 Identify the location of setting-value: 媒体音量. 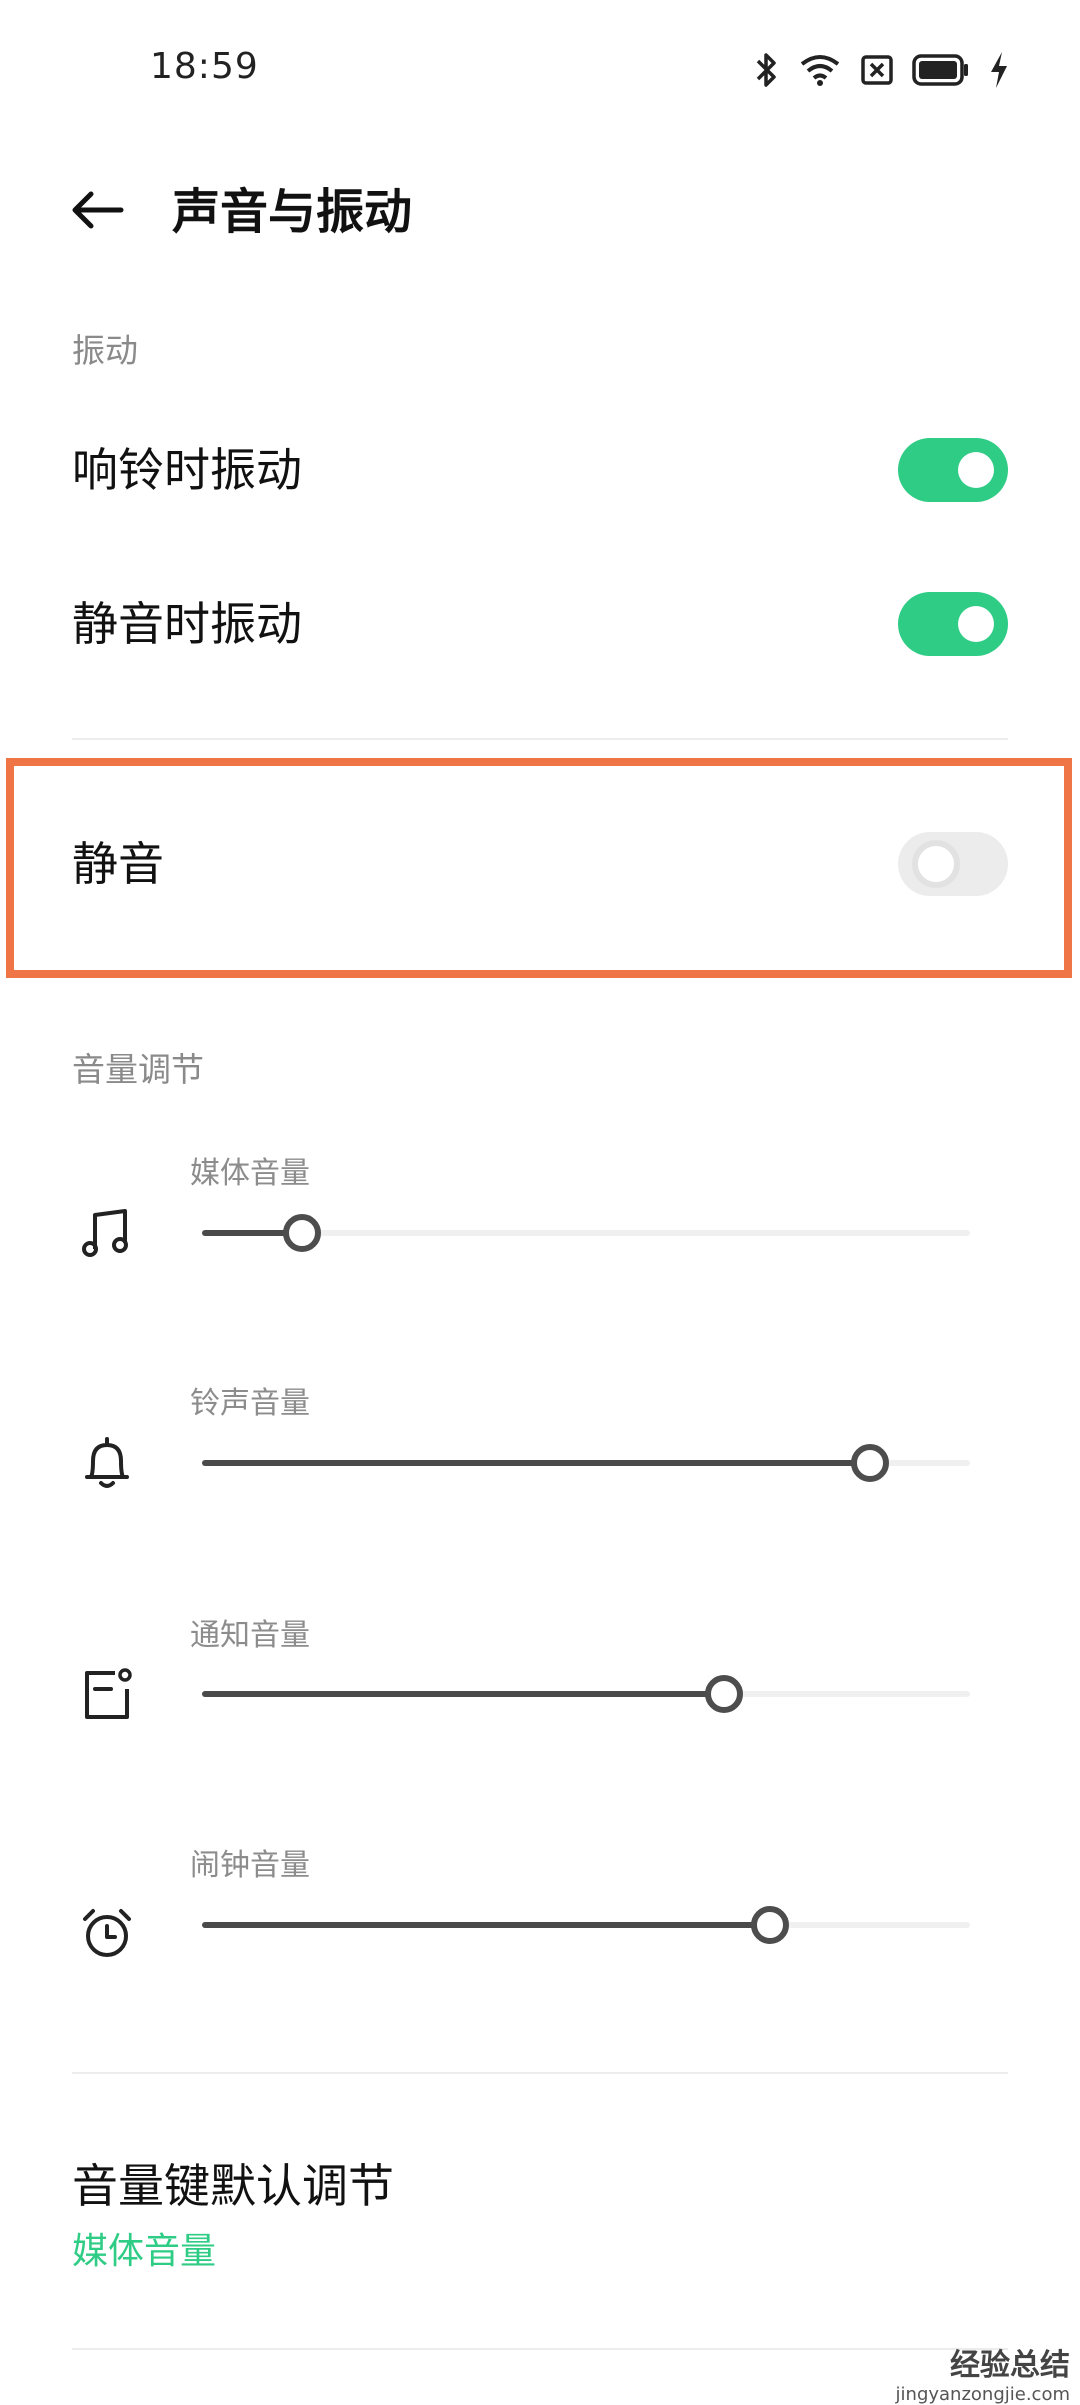
(144, 2251).